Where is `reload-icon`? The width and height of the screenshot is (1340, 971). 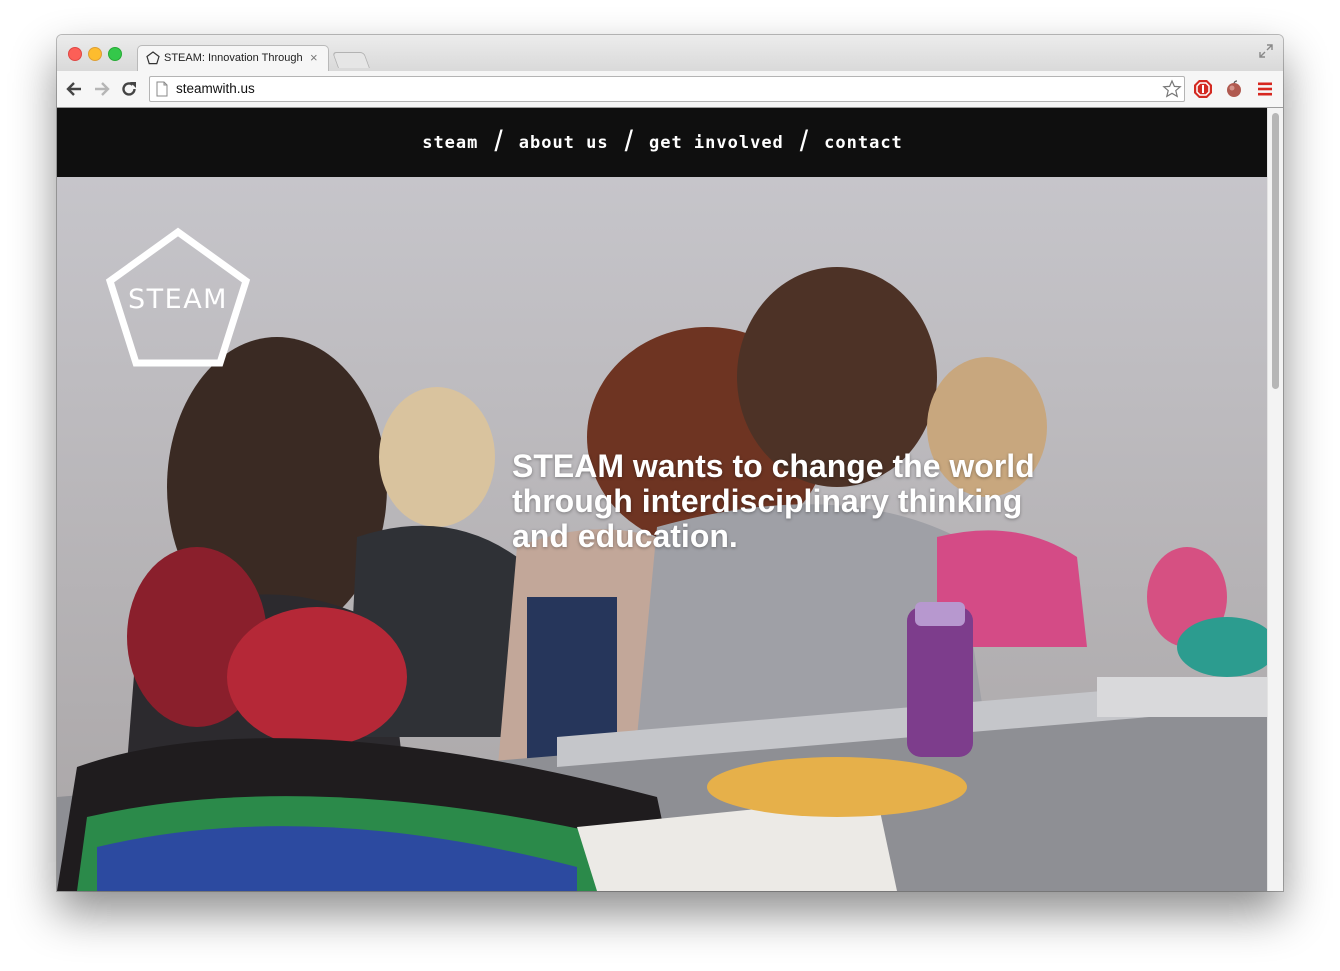 reload-icon is located at coordinates (129, 89).